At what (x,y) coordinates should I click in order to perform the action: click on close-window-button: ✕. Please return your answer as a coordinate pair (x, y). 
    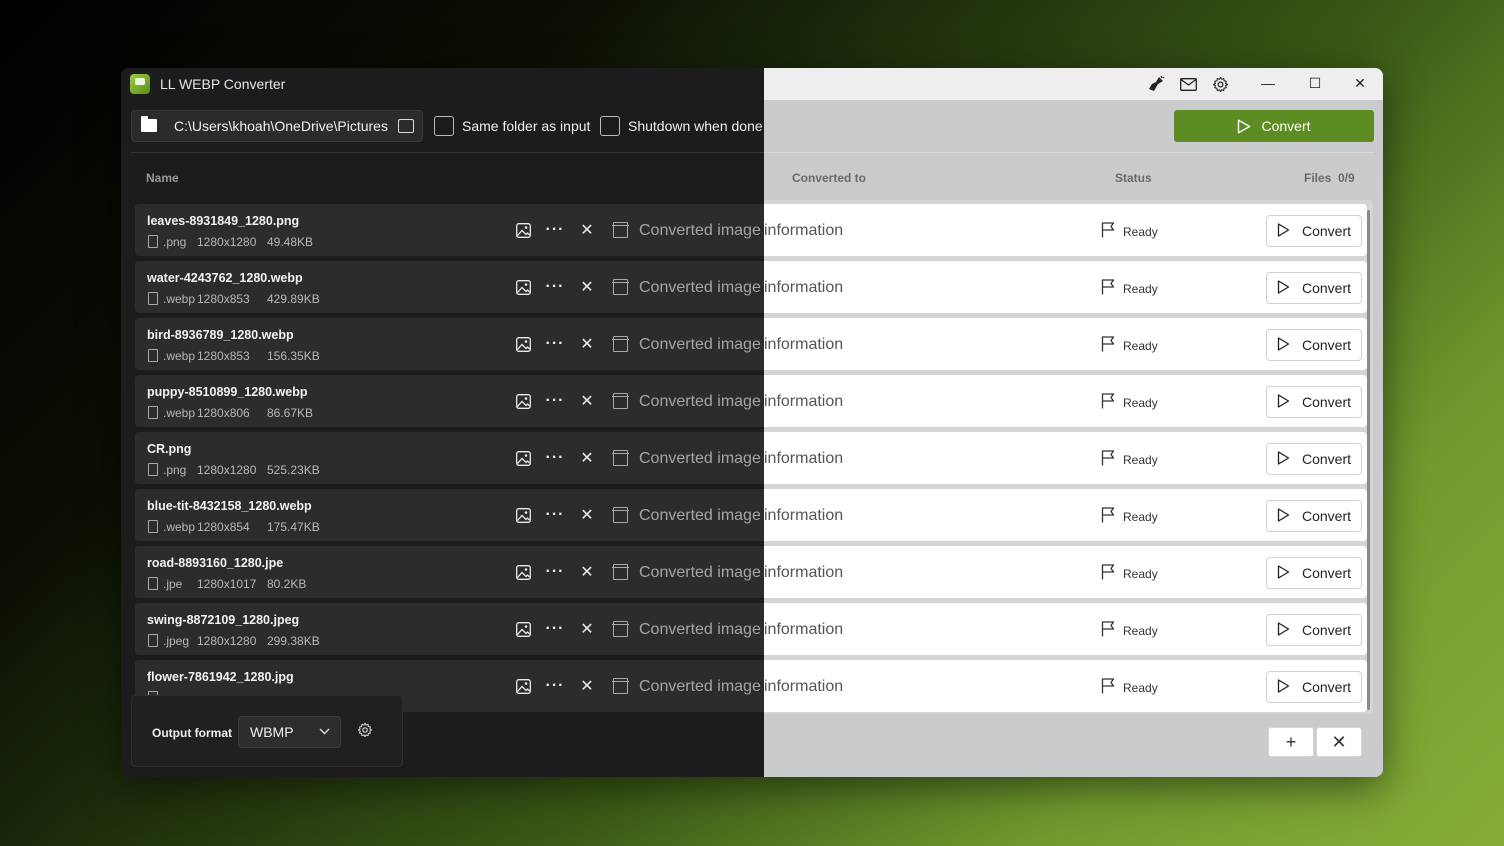
    Looking at the image, I should click on (1360, 83).